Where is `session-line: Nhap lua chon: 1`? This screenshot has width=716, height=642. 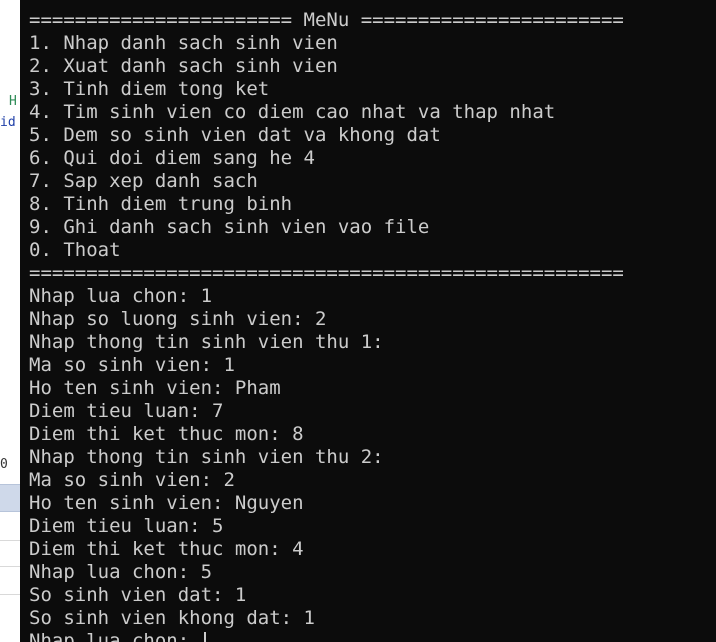
session-line: Nhap lua chon: 1 is located at coordinates (121, 296).